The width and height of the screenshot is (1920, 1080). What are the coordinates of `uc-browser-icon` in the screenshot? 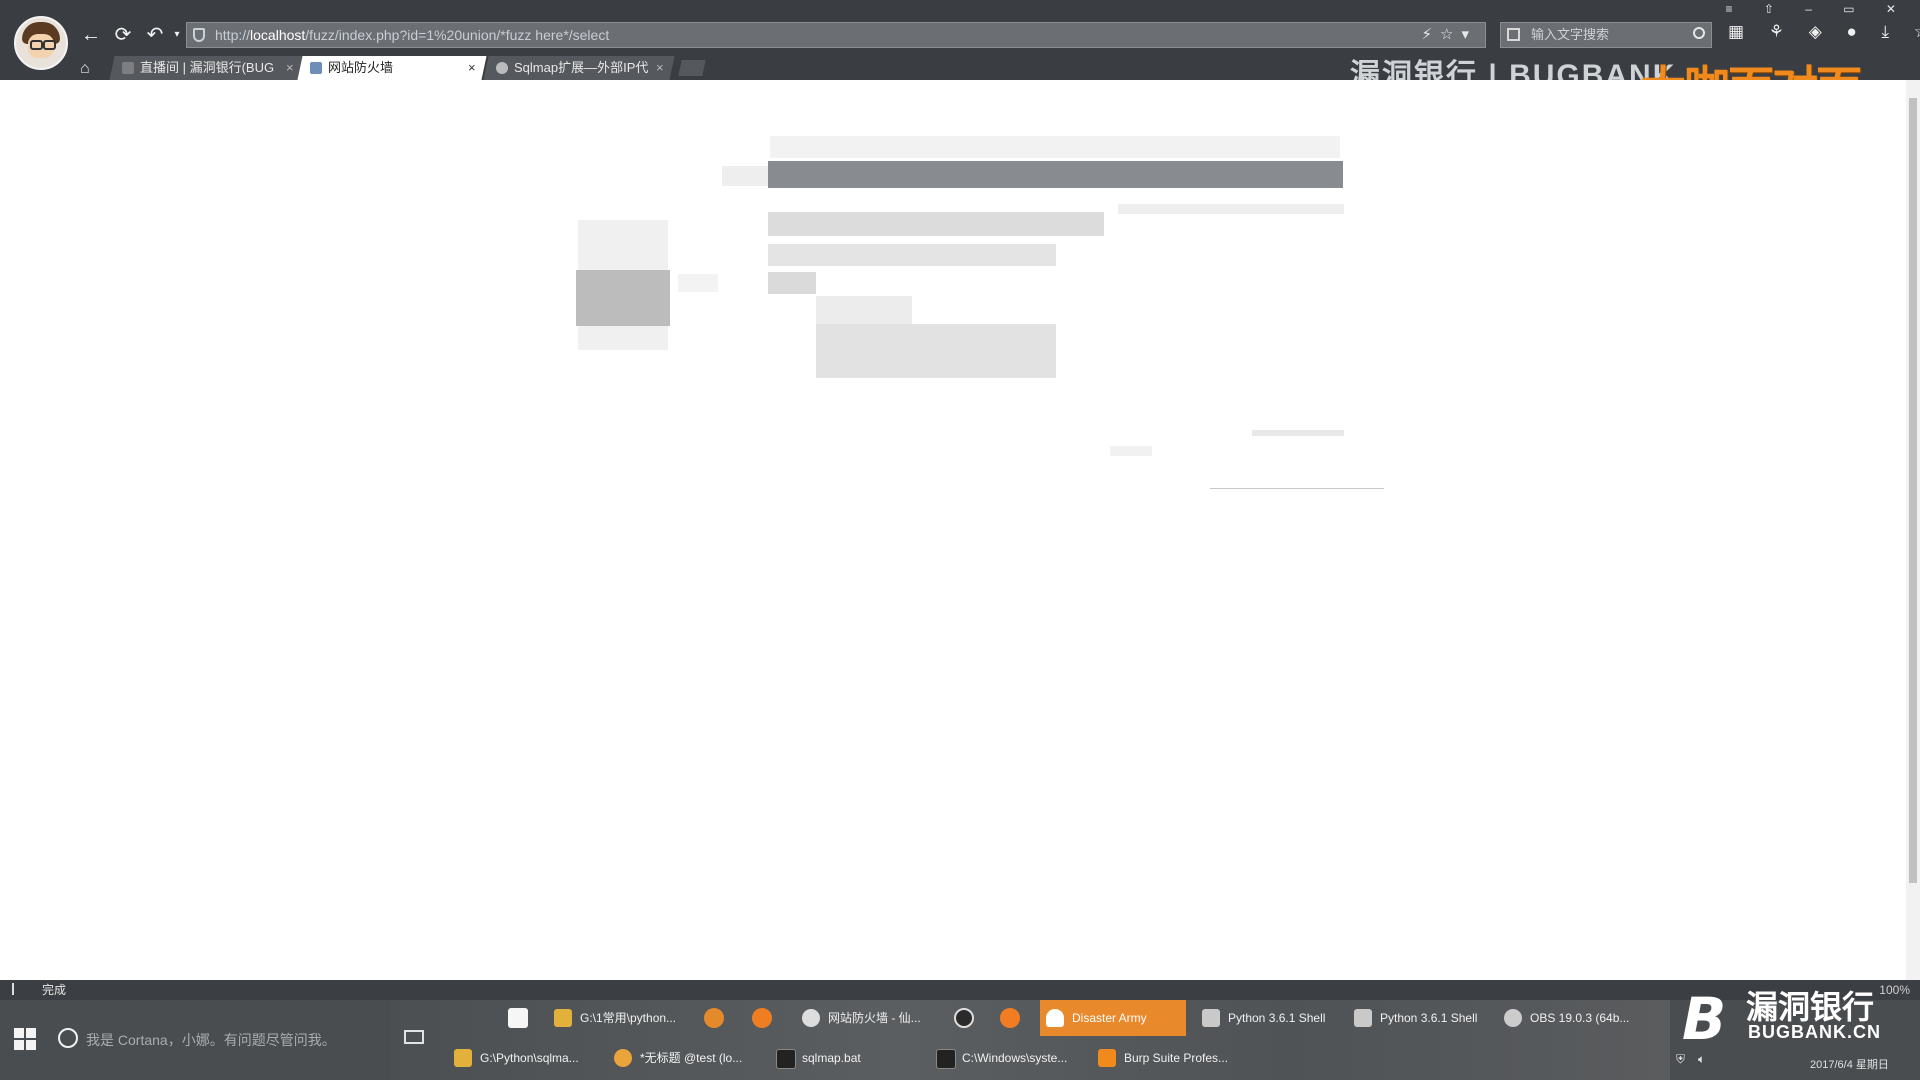 It's located at (762, 1018).